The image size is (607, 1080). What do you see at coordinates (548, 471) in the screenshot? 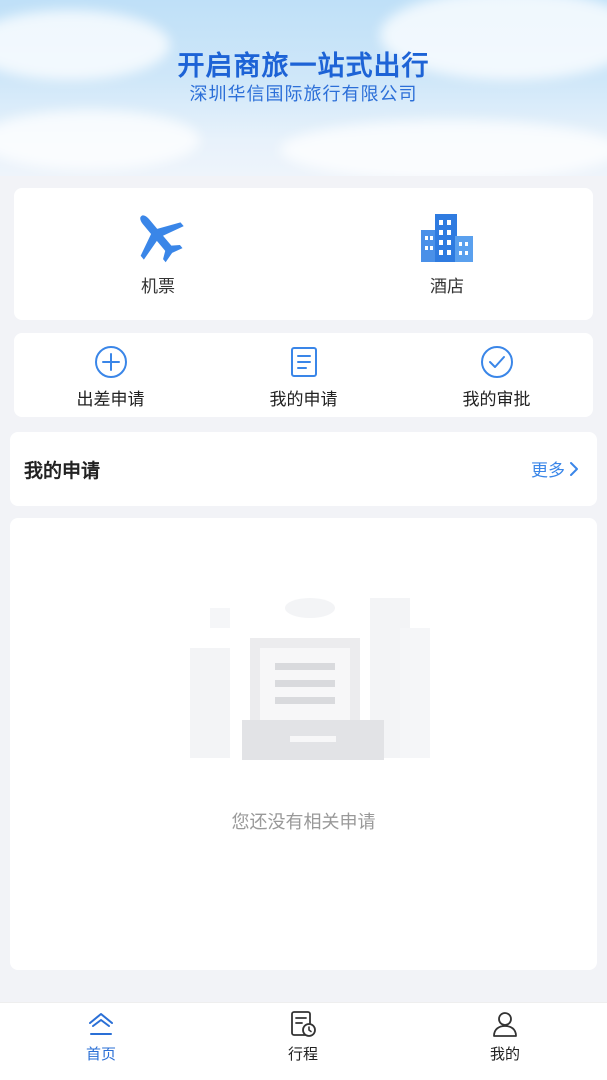
I see `more-label: 更多` at bounding box center [548, 471].